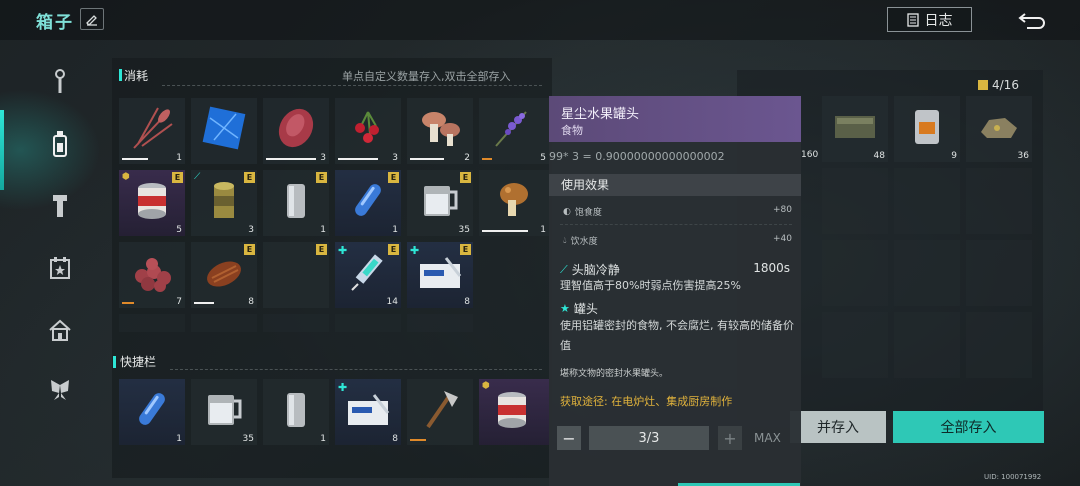  I want to click on inventory-slot: 5, so click(514, 131).